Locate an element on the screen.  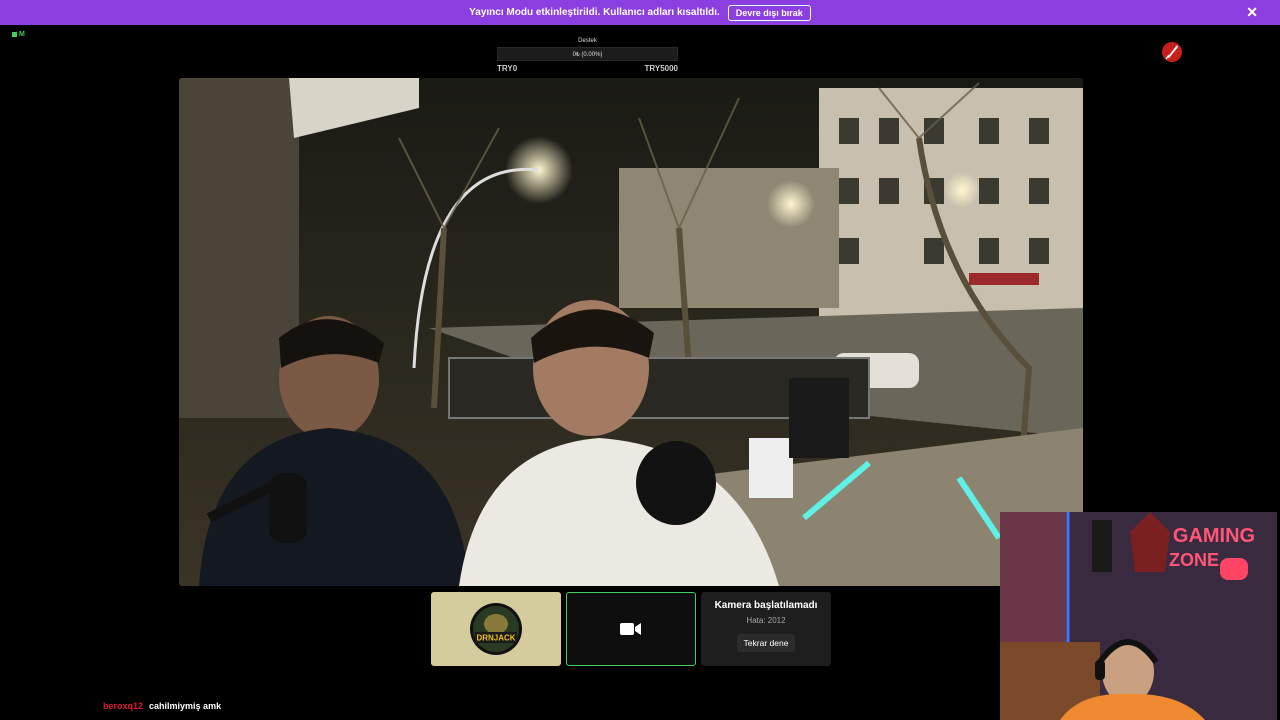
goal-progress-text: 0₺ (0.00%) is located at coordinates (587, 54).